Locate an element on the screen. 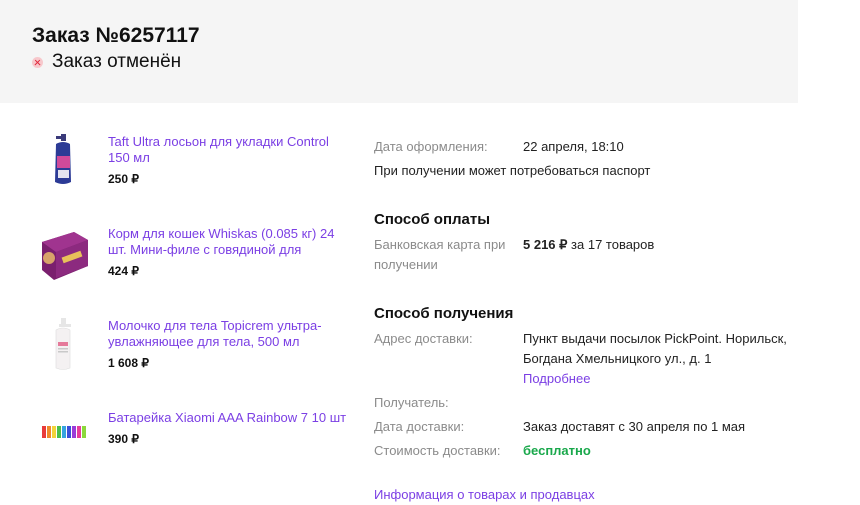 Image resolution: width=860 pixels, height=505 pixels. delivery-title: Способ получения is located at coordinates (444, 313).